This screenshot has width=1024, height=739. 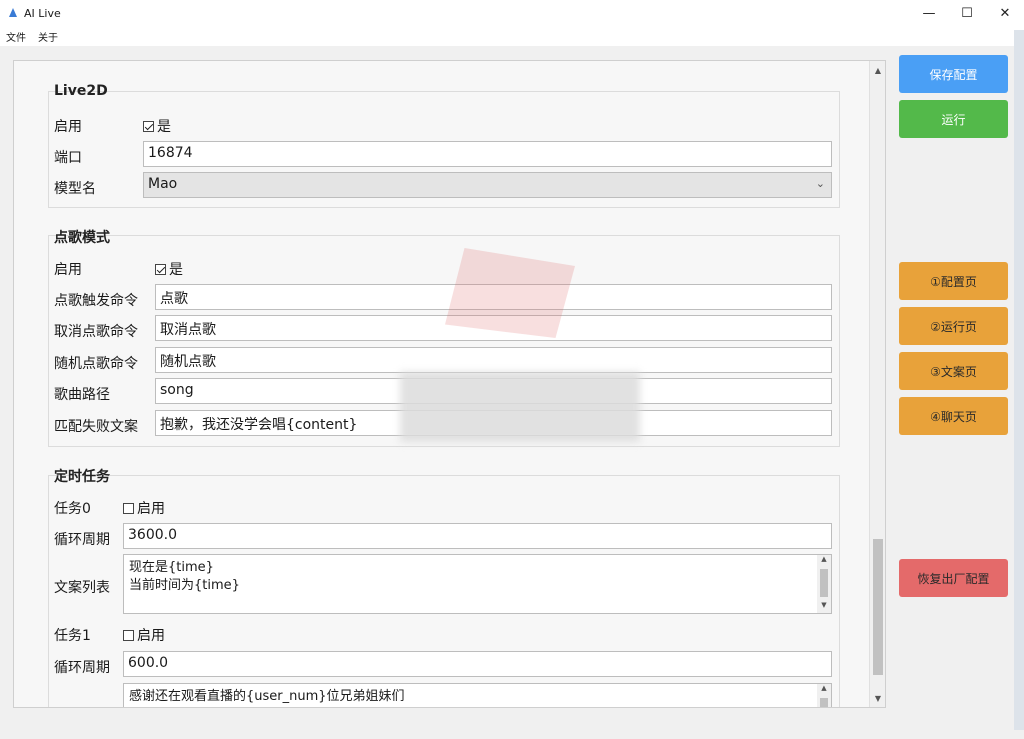 What do you see at coordinates (82, 395) in the screenshot?
I see `song-path-label: 歌曲路径` at bounding box center [82, 395].